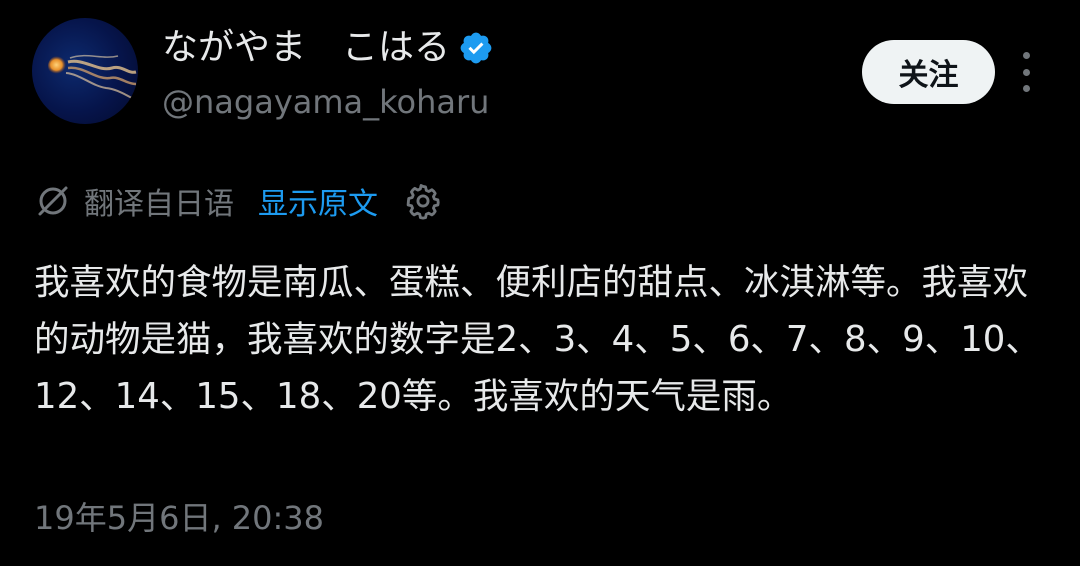  Describe the element at coordinates (159, 204) in the screenshot. I see `translated-from-label: 翻译自日语` at that location.